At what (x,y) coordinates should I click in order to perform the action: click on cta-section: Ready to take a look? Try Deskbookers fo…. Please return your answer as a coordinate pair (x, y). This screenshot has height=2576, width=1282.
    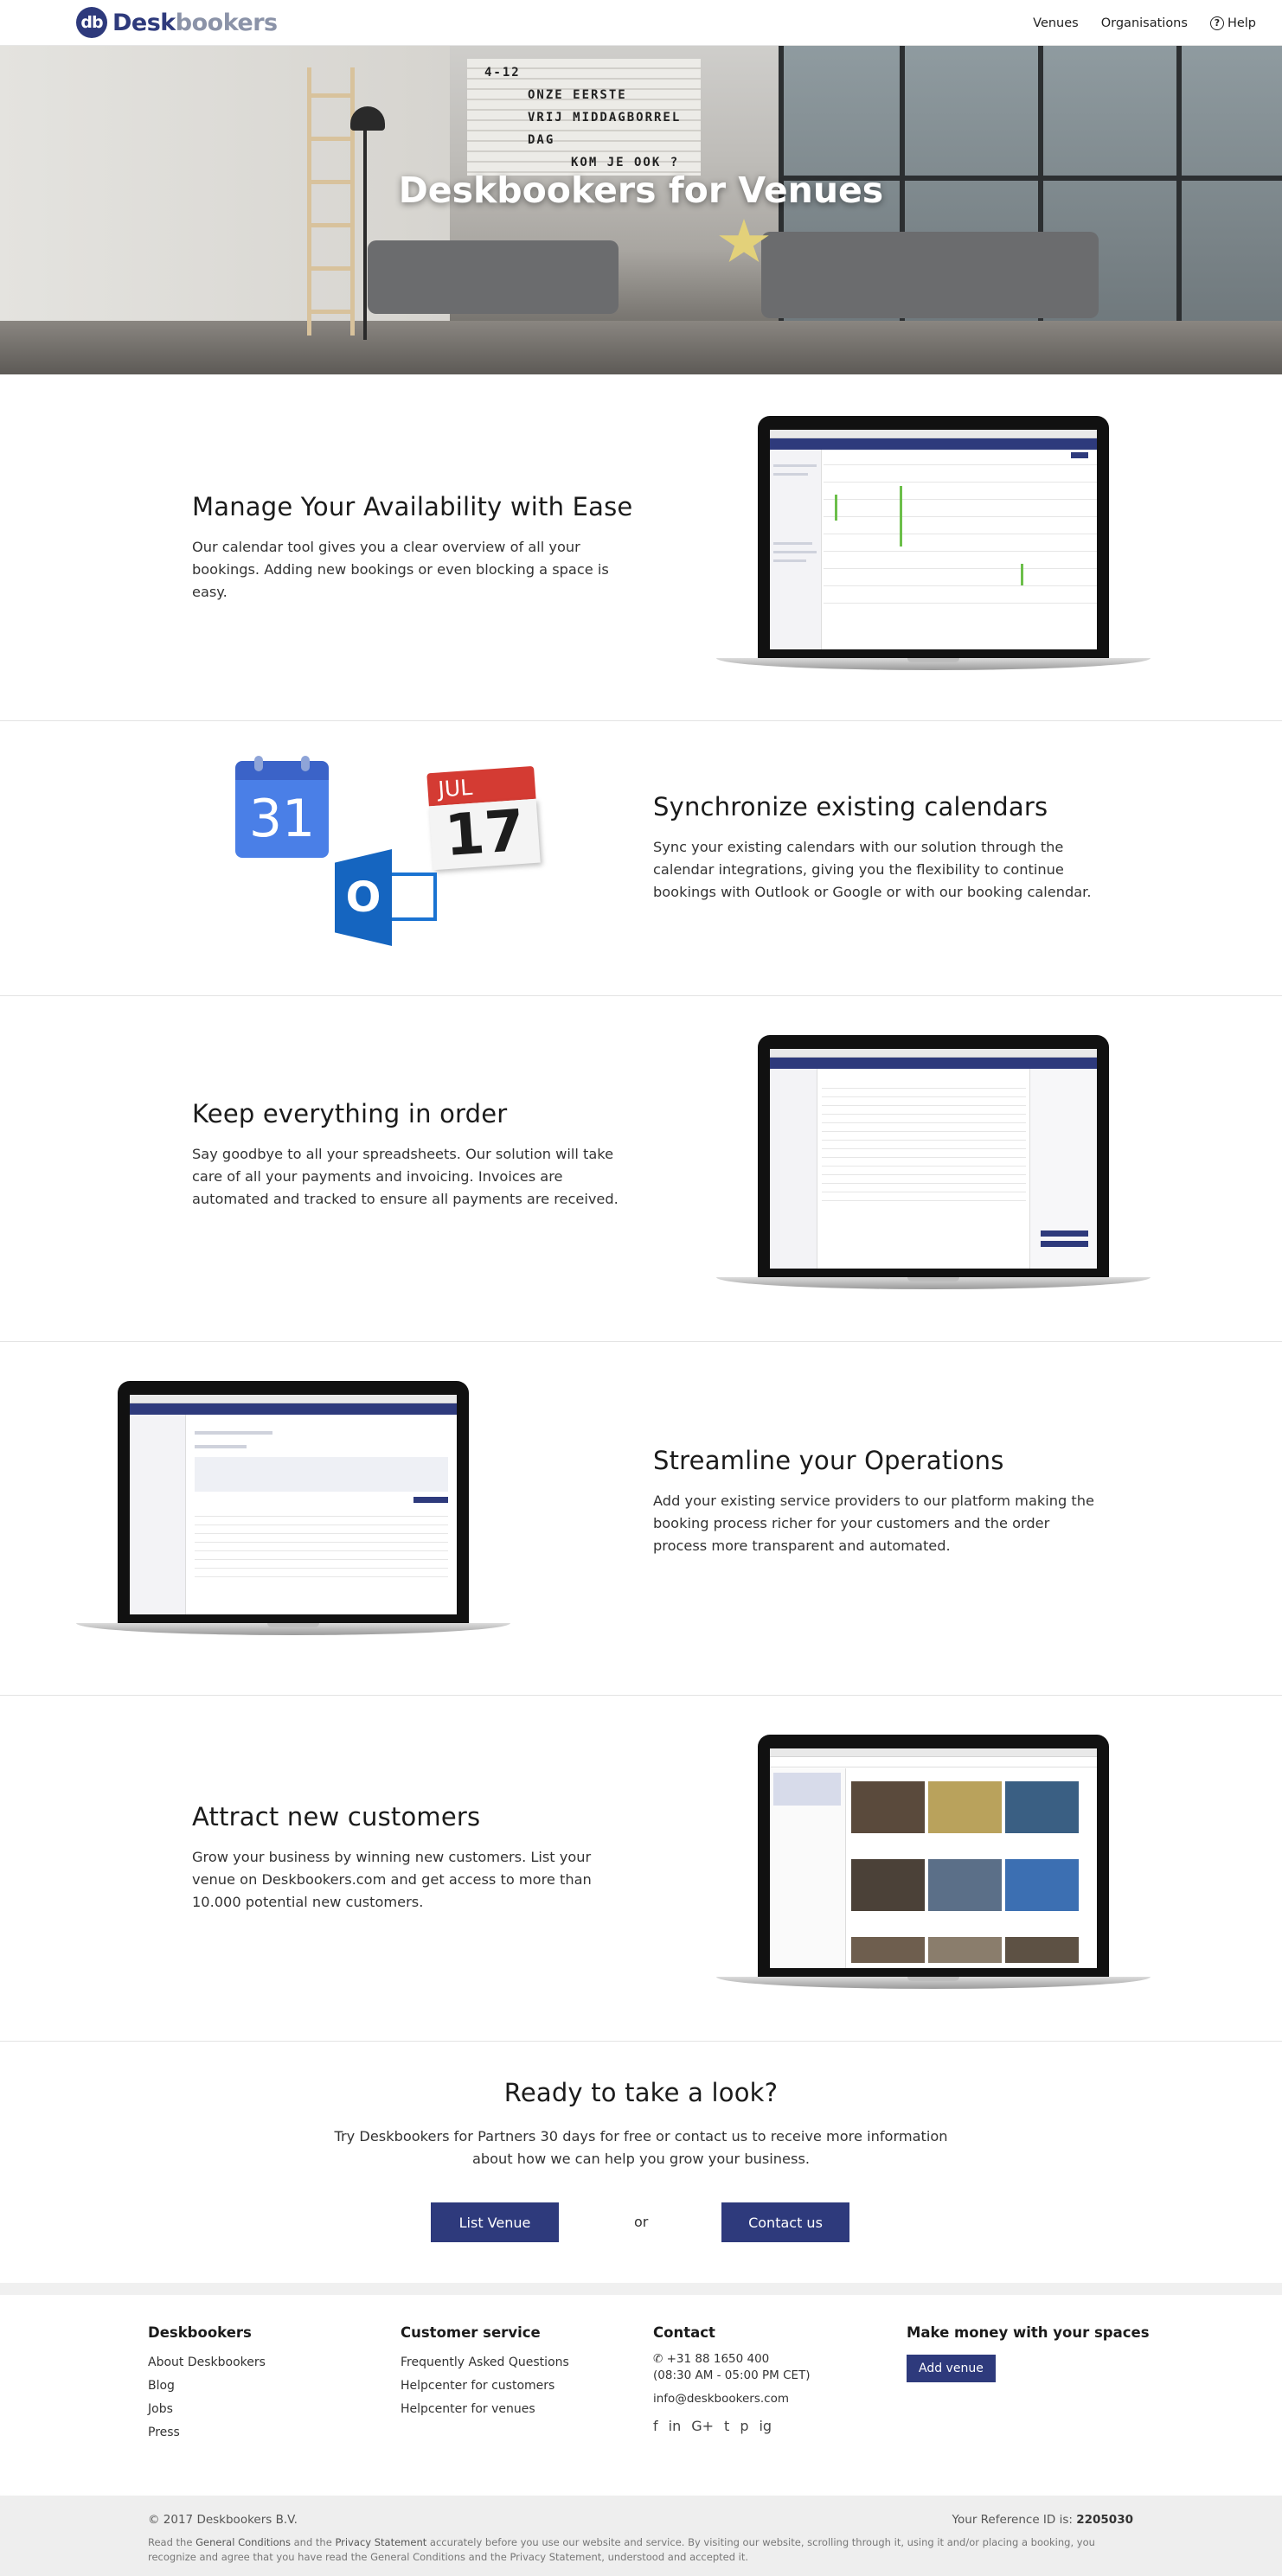
    Looking at the image, I should click on (641, 2163).